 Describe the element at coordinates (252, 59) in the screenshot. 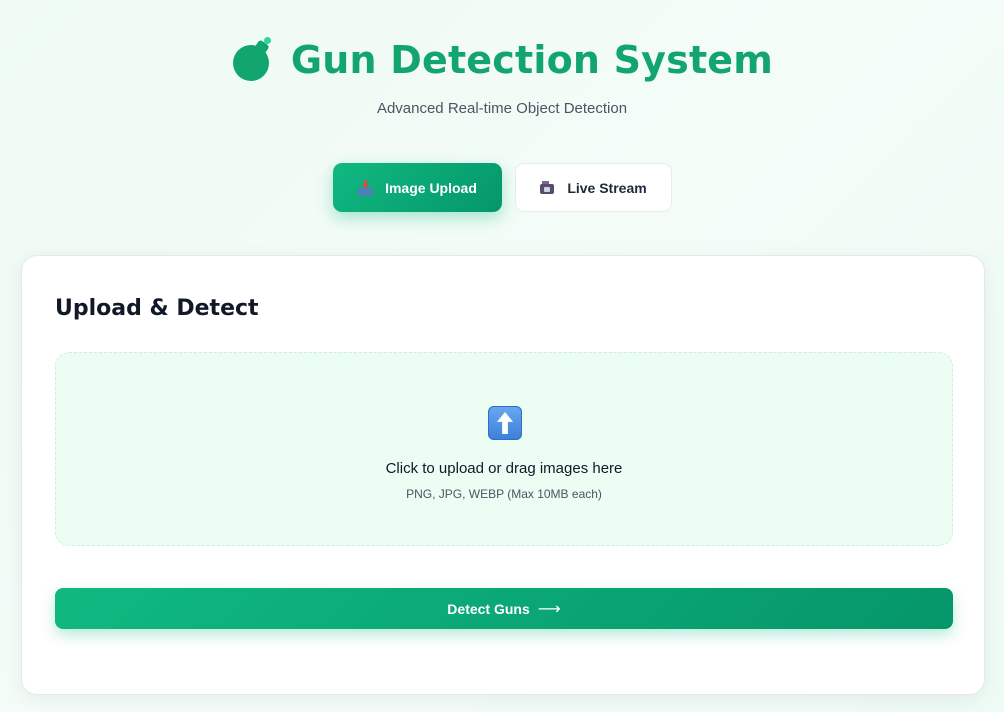

I see `bomb-icon` at that location.